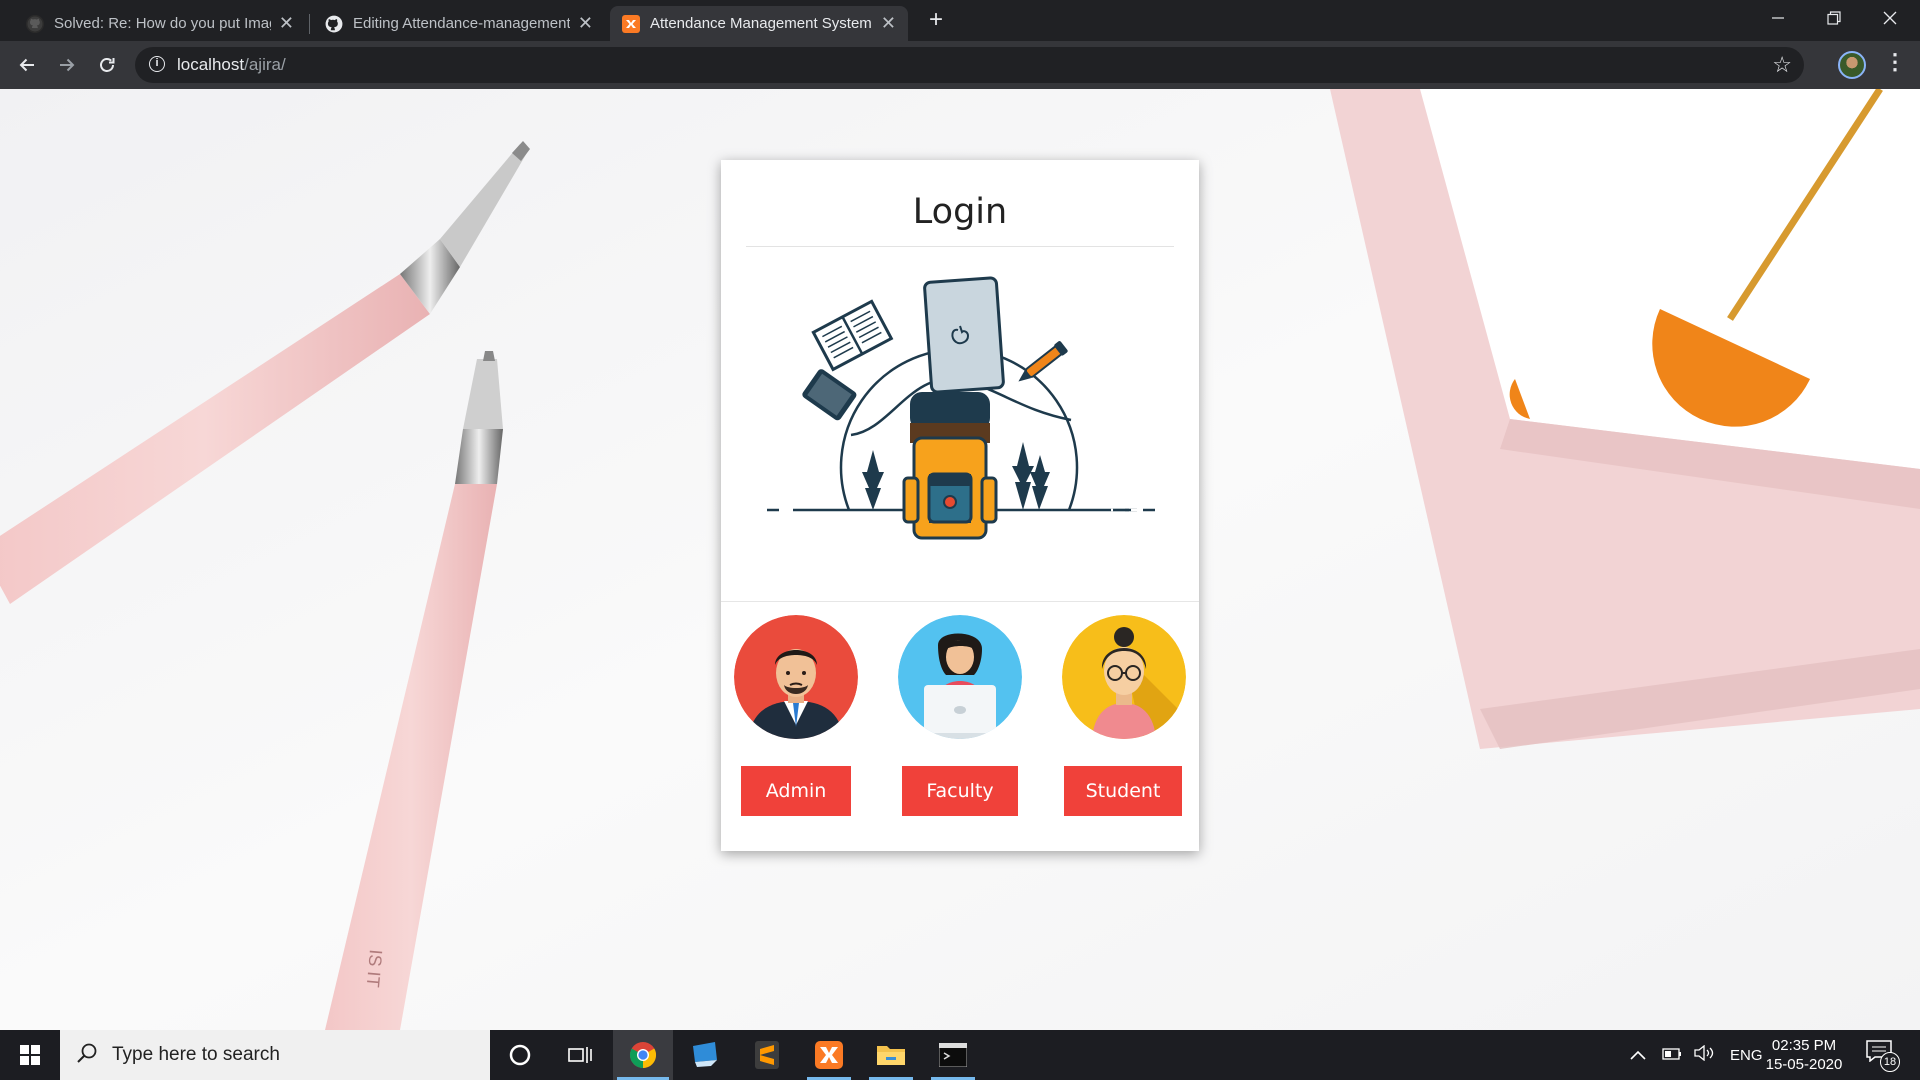 The height and width of the screenshot is (1080, 1920). Describe the element at coordinates (960, 246) in the screenshot. I see `title-divider` at that location.